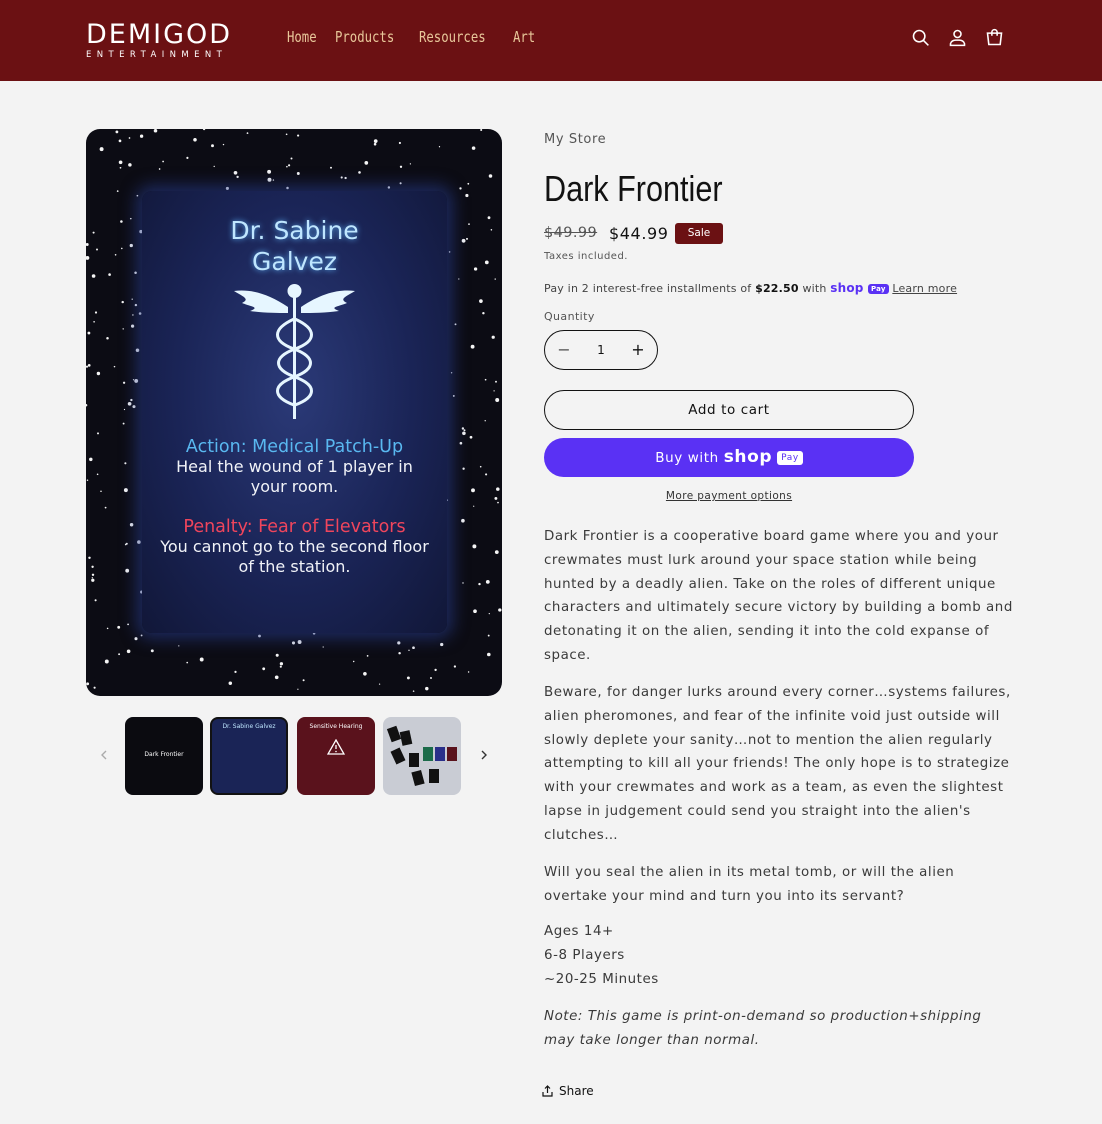  What do you see at coordinates (524, 37) in the screenshot?
I see `nav-art: Art` at bounding box center [524, 37].